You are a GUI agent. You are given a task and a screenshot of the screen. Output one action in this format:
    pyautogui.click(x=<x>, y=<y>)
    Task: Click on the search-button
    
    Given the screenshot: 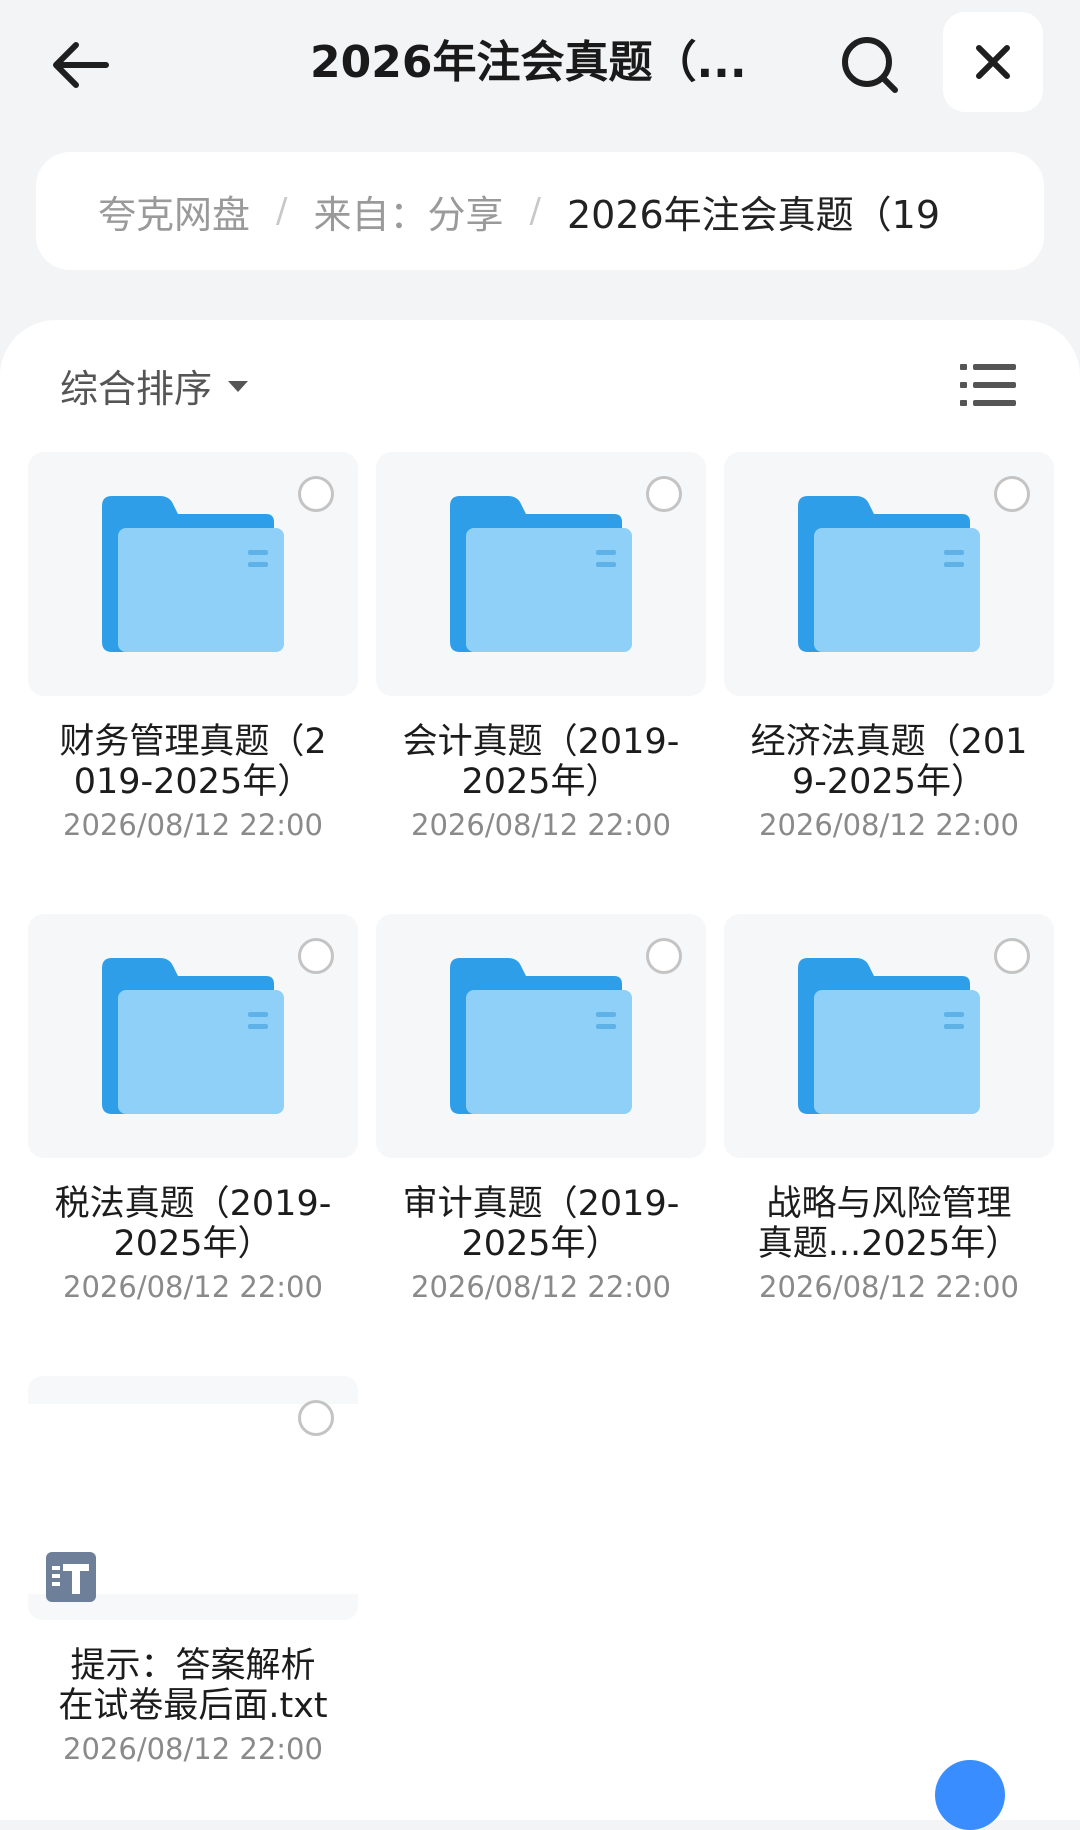 What is the action you would take?
    pyautogui.click(x=870, y=65)
    